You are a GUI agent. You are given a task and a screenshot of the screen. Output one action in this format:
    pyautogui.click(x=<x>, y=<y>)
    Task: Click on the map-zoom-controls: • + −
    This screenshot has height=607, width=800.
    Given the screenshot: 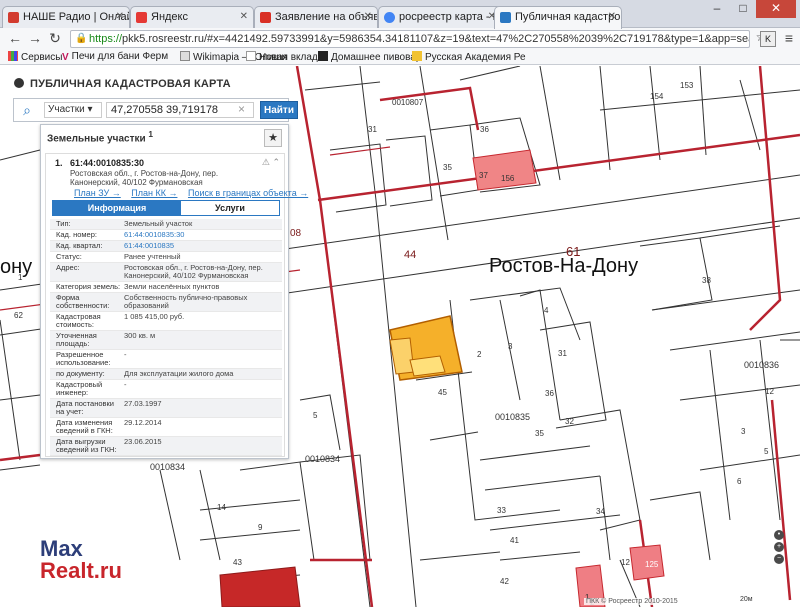 What is the action you would take?
    pyautogui.click(x=779, y=547)
    